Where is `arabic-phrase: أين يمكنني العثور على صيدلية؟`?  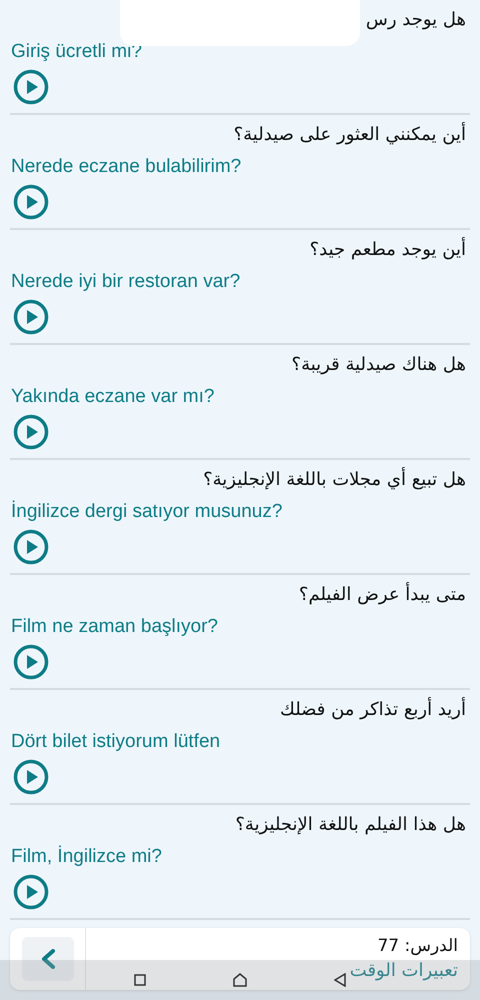 arabic-phrase: أين يمكنني العثور على صيدلية؟ is located at coordinates (350, 134).